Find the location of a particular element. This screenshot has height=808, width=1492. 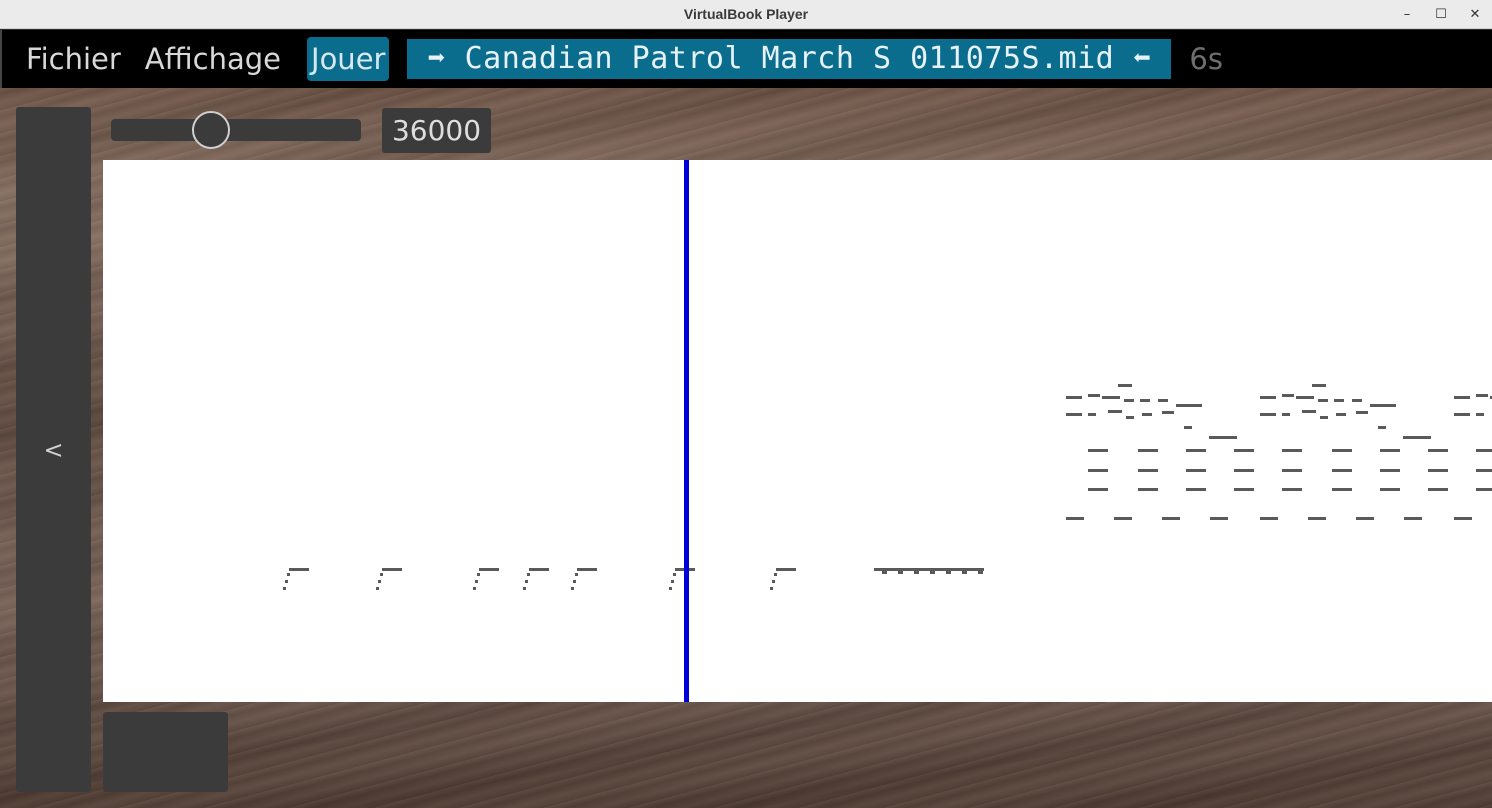

elapsed-time: 6s is located at coordinates (1206, 59).